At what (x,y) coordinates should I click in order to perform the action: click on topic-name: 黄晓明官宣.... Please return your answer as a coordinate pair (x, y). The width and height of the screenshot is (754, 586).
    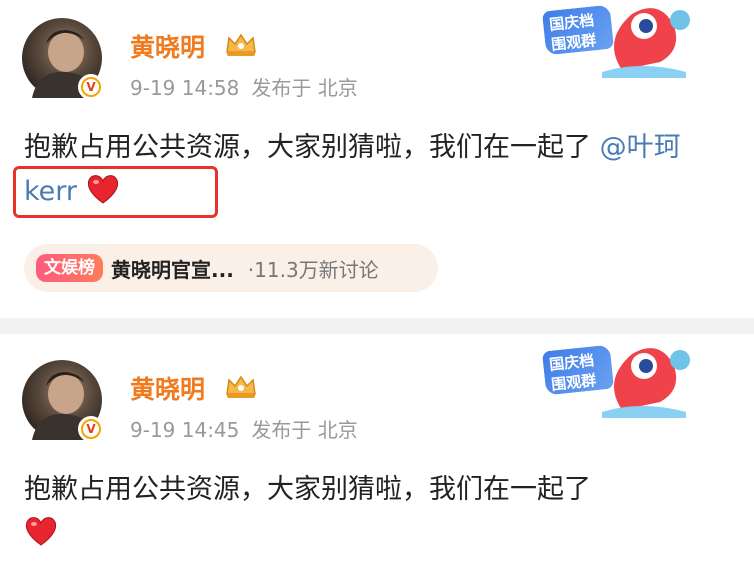
    Looking at the image, I should click on (172, 269).